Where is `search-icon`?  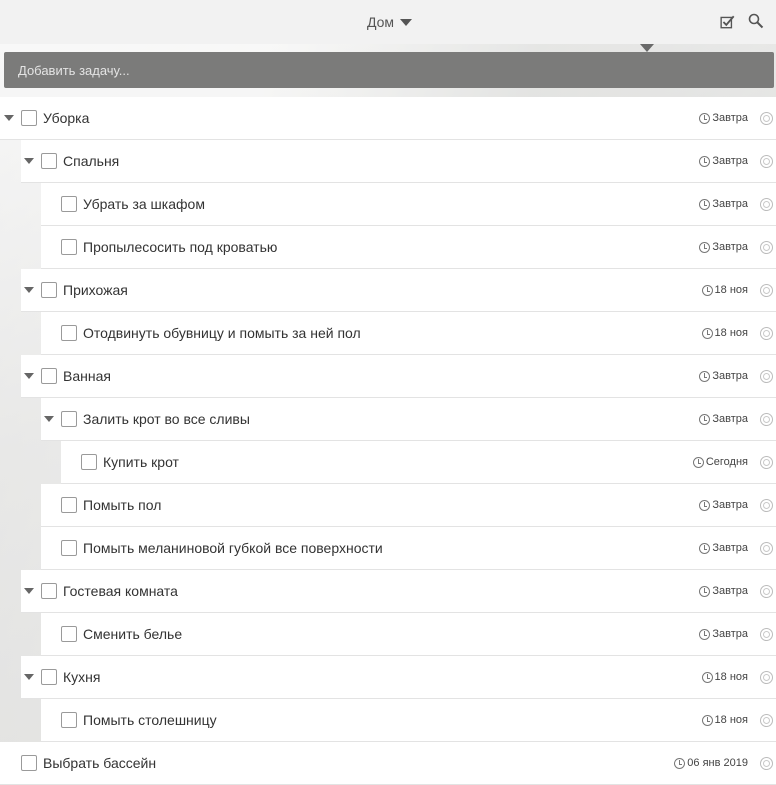
search-icon is located at coordinates (756, 21).